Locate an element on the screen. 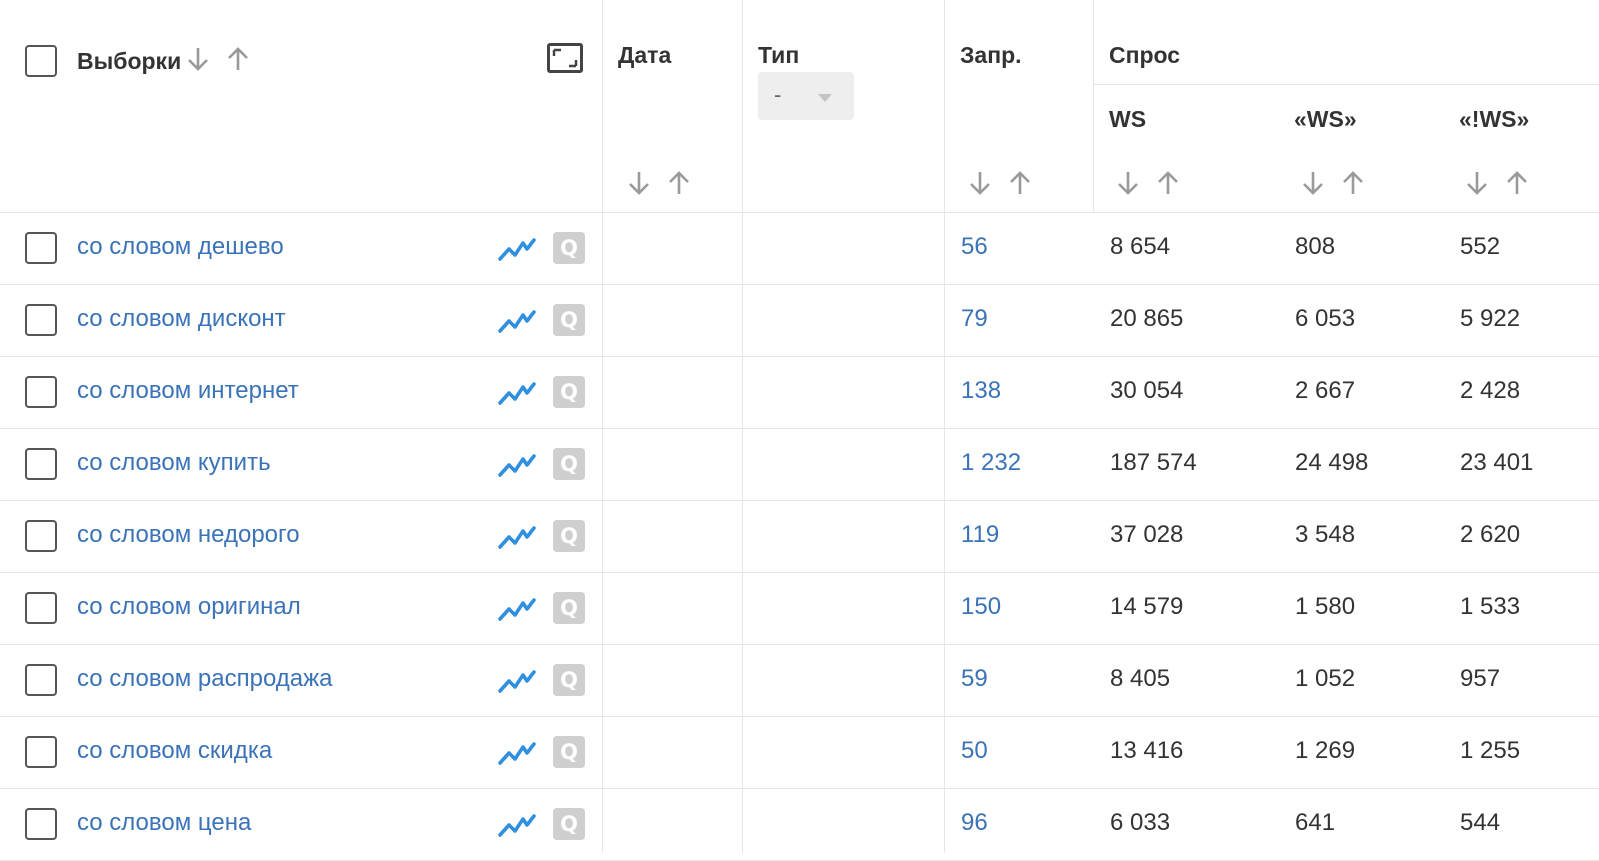  ws-quoted-value: 6 053 is located at coordinates (1325, 318).